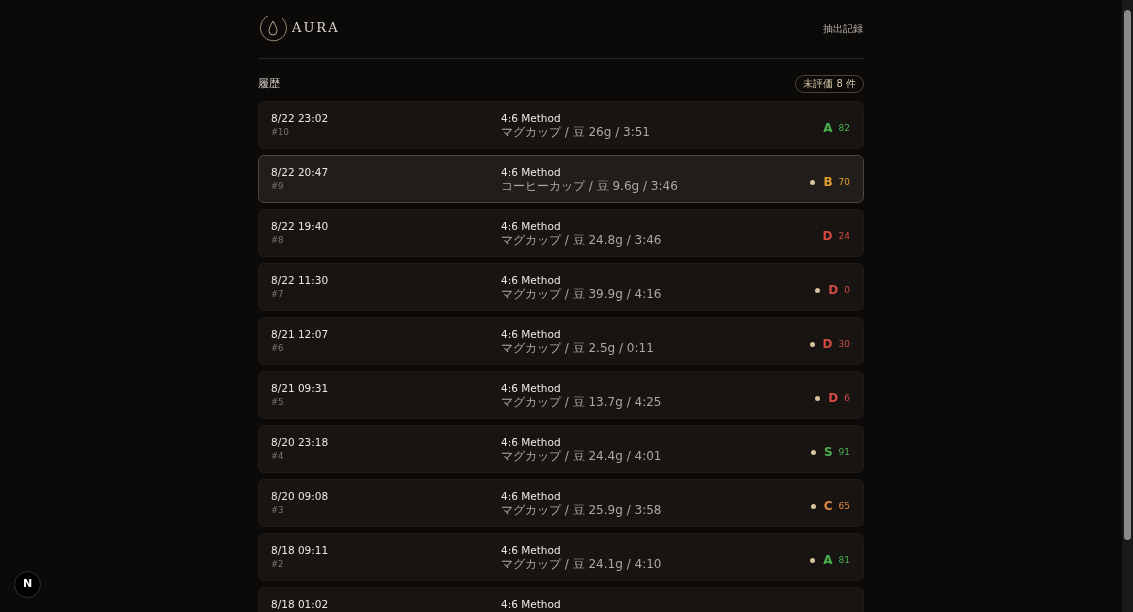  I want to click on history-row: 8/20 09:08 #3 4:6 Method マグカップ / 豆 25.9g / 3:58 C 65, so click(561, 503).